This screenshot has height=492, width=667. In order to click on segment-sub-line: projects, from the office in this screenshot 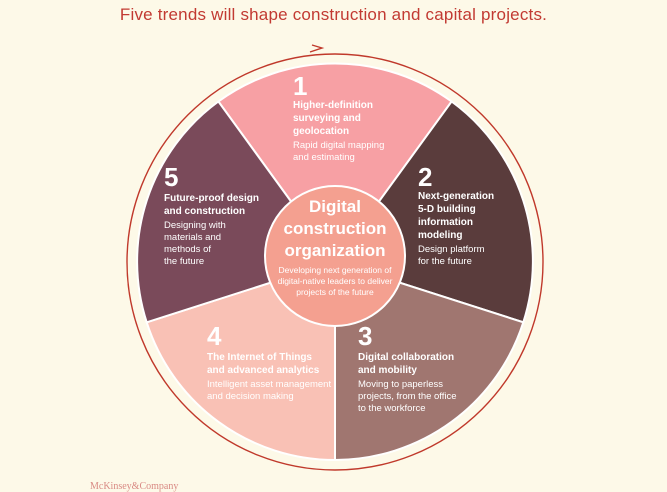, I will do `click(407, 396)`.